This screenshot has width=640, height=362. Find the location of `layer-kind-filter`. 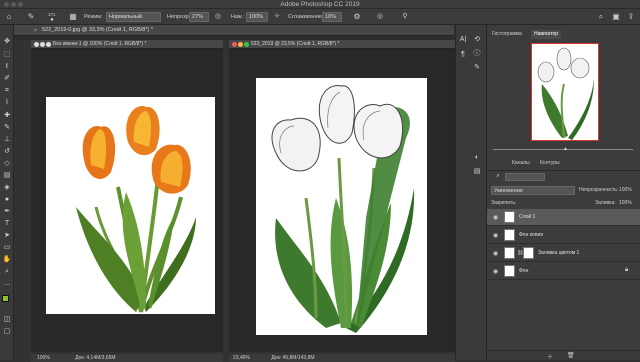

layer-kind-filter is located at coordinates (525, 177).